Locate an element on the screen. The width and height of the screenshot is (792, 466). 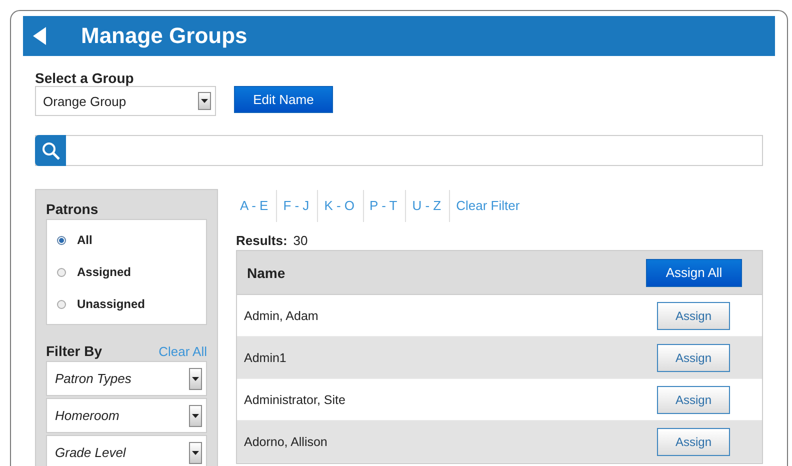
results-count: 30 is located at coordinates (300, 240).